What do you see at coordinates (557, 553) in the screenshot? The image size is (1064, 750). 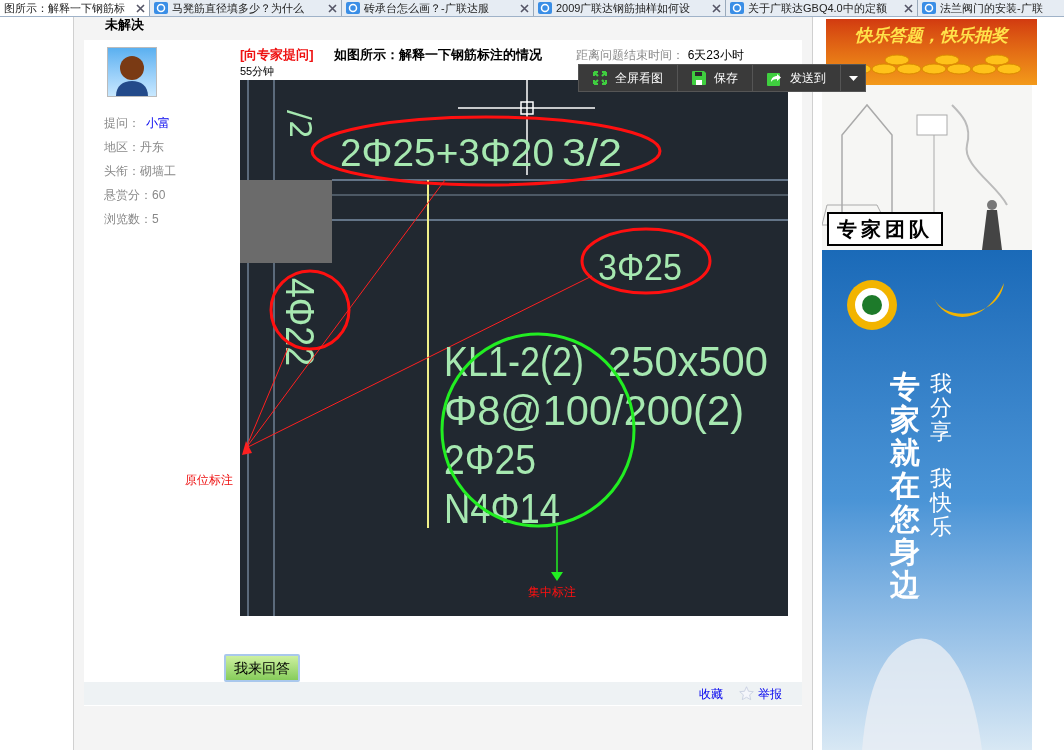 I see `leader-line` at bounding box center [557, 553].